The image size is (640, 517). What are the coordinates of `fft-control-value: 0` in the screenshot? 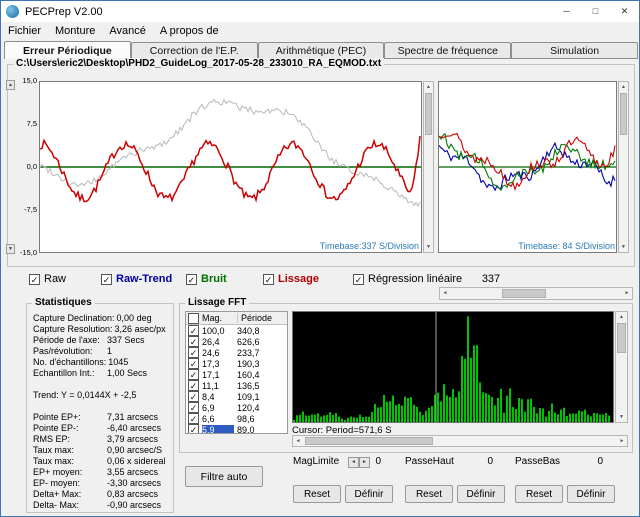 It's located at (600, 461).